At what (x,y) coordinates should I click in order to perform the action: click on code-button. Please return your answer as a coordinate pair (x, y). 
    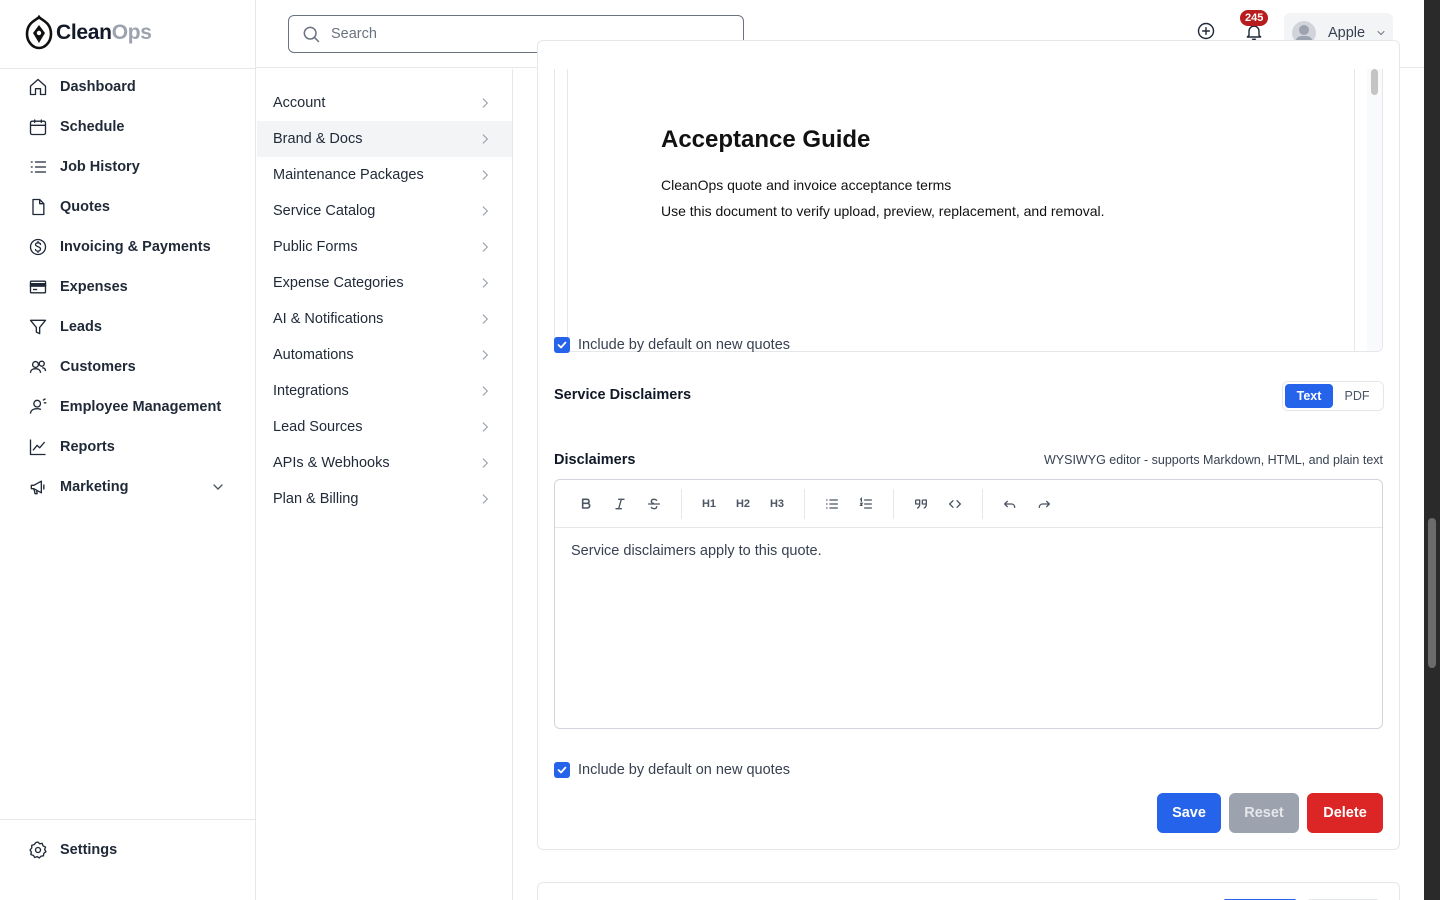
    Looking at the image, I should click on (955, 504).